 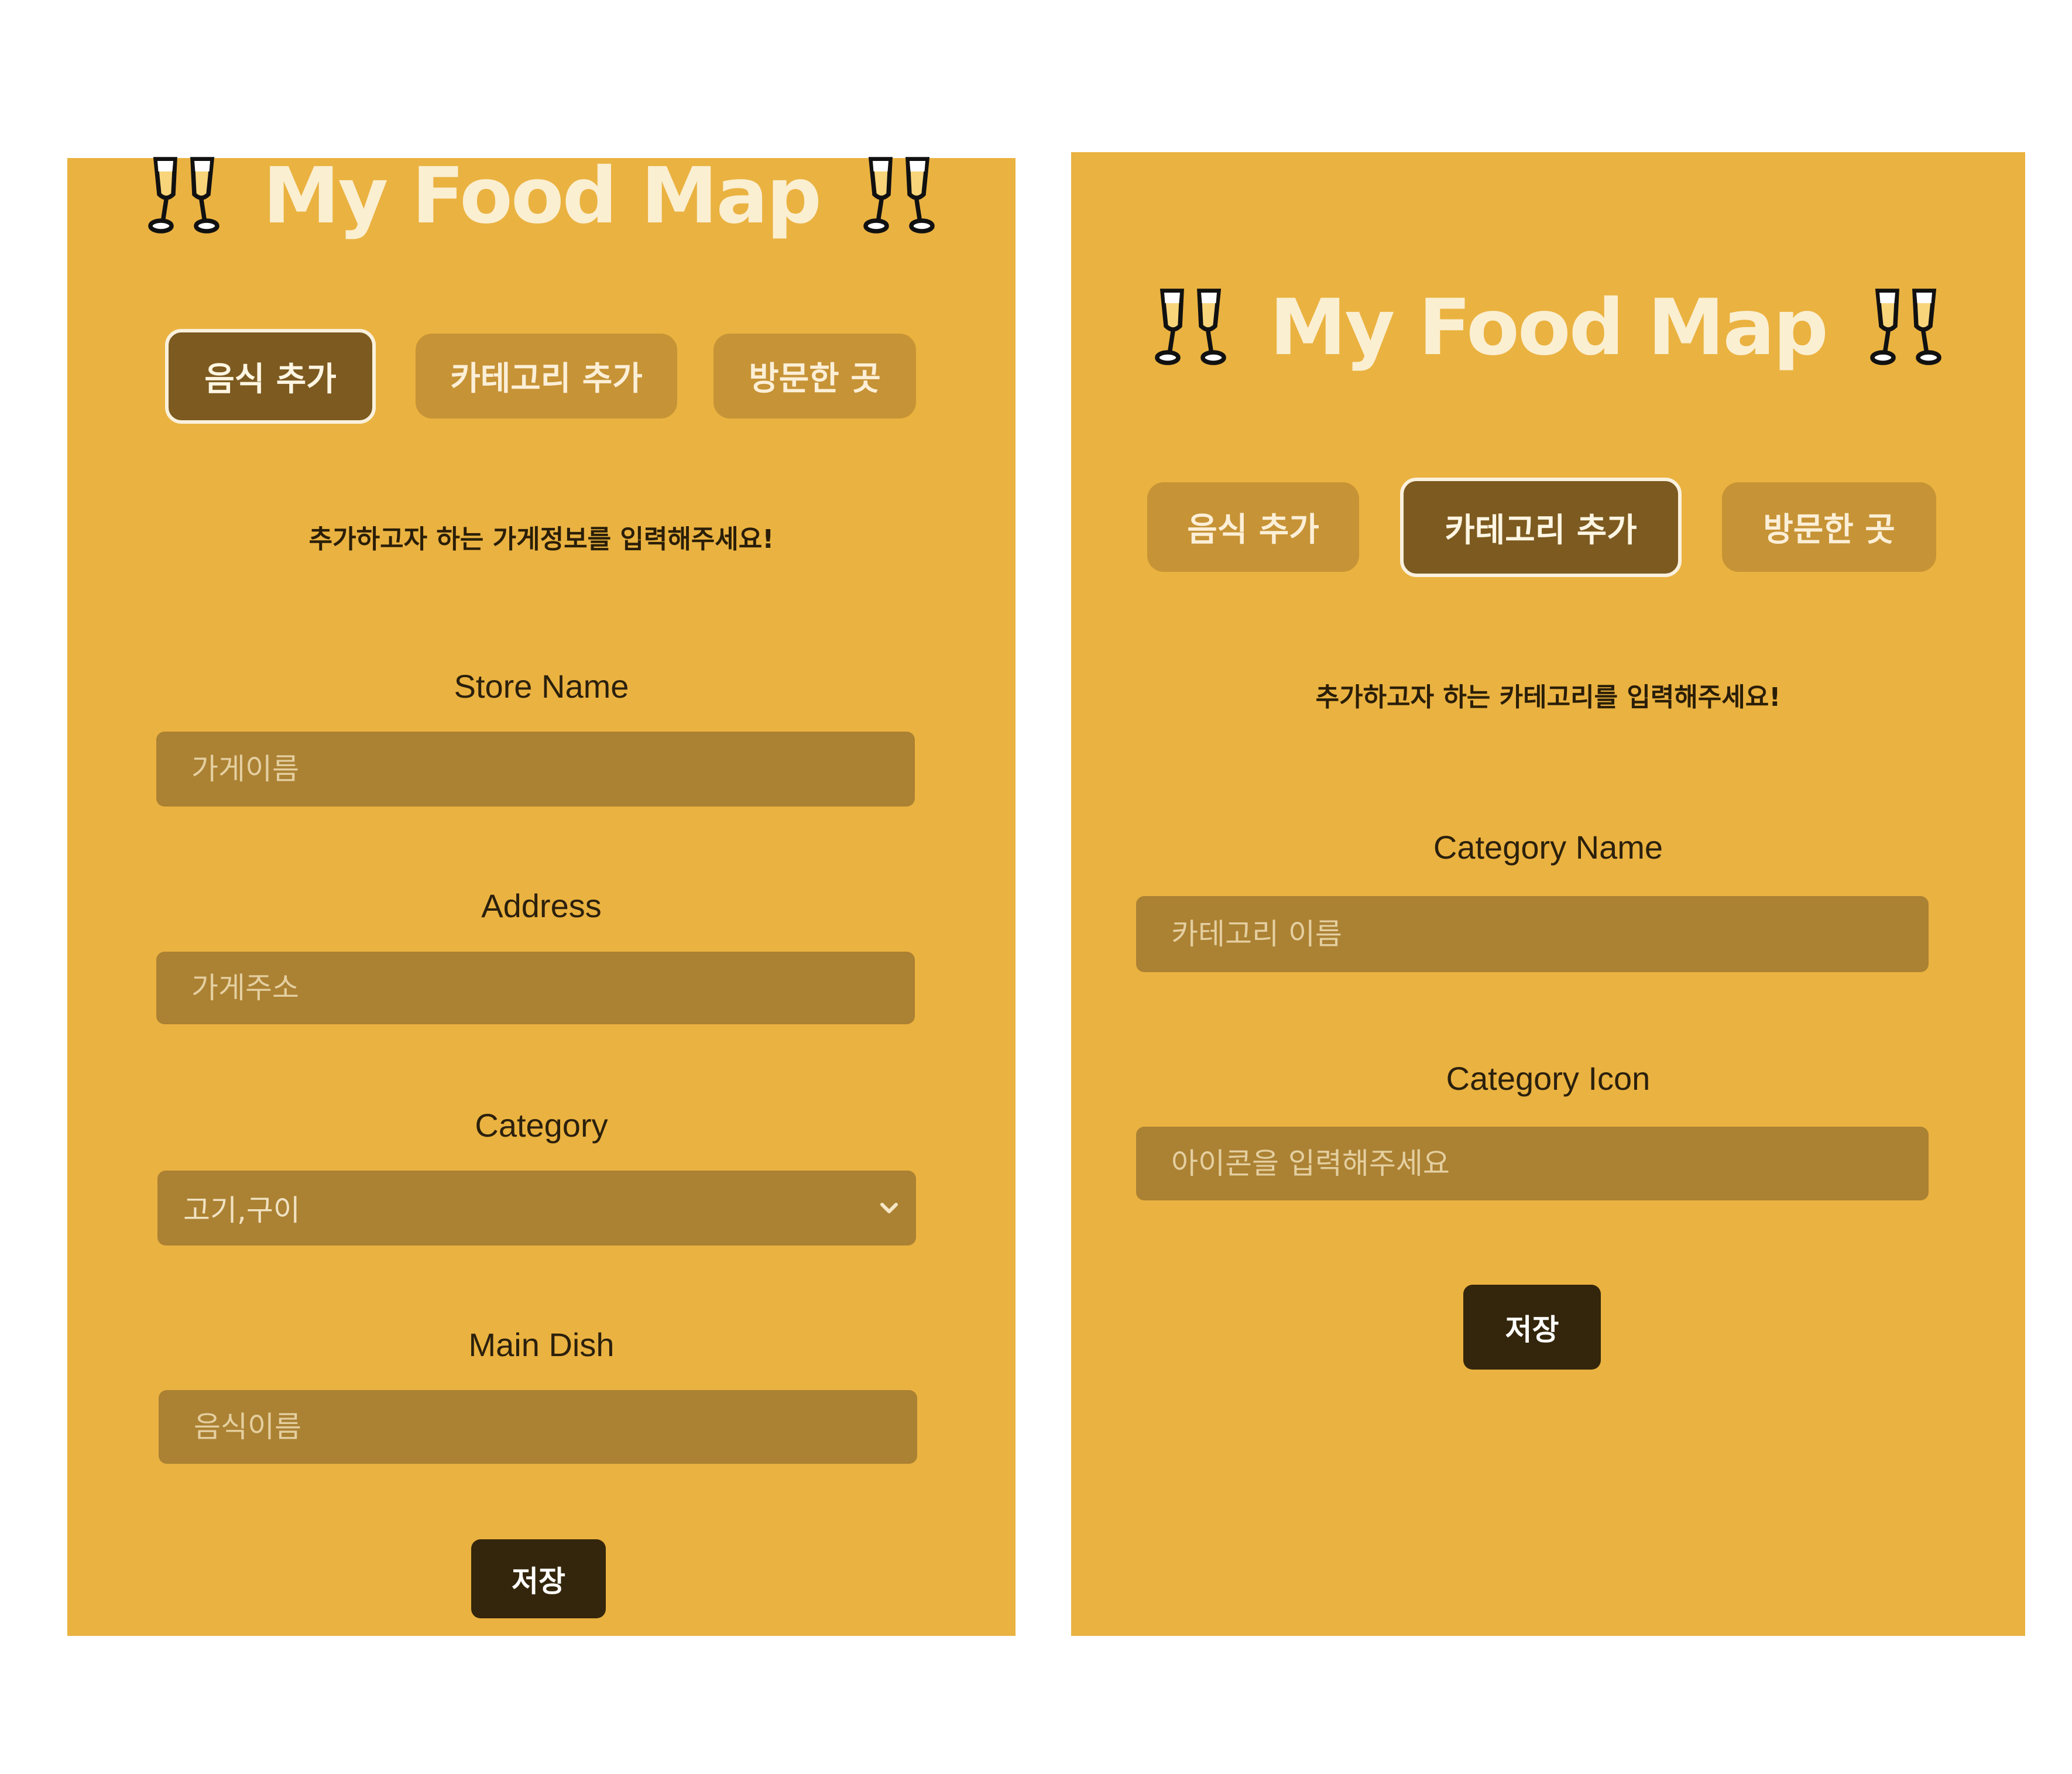 I want to click on instruction-text: 추가하고자 하는 카테고리를 입력해주세요!, so click(x=1548, y=697).